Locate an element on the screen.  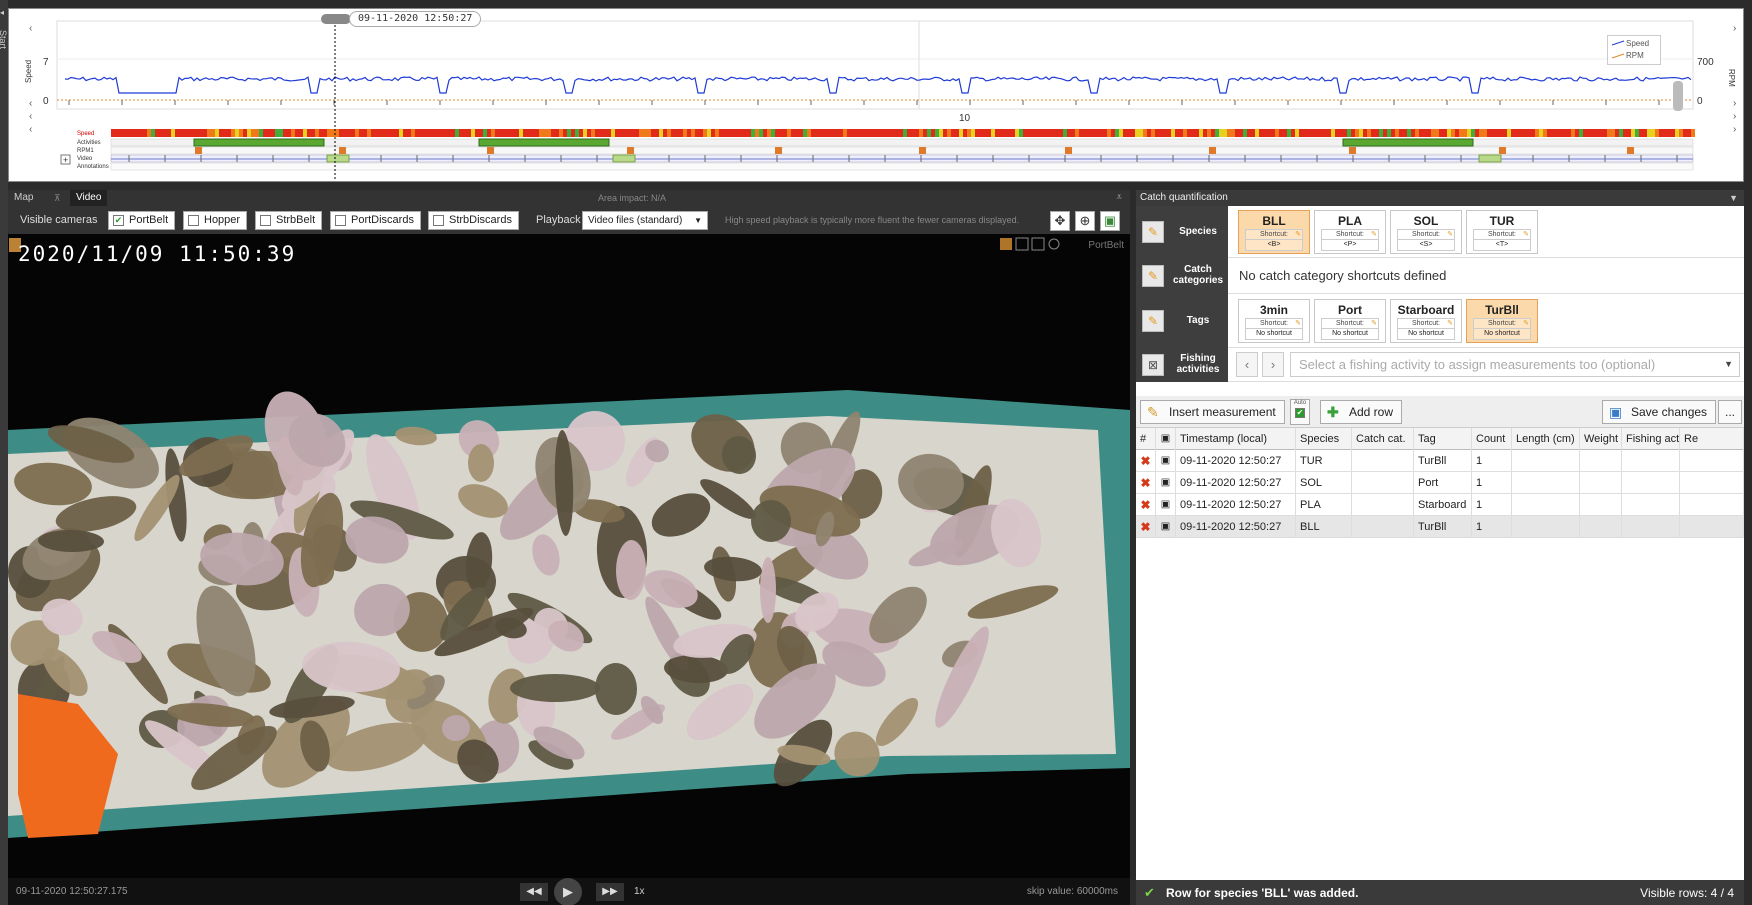
table-row: ✖ ▣ 09-11-2020 12:50:27 TUR TurBll 1 is located at coordinates (1440, 461).